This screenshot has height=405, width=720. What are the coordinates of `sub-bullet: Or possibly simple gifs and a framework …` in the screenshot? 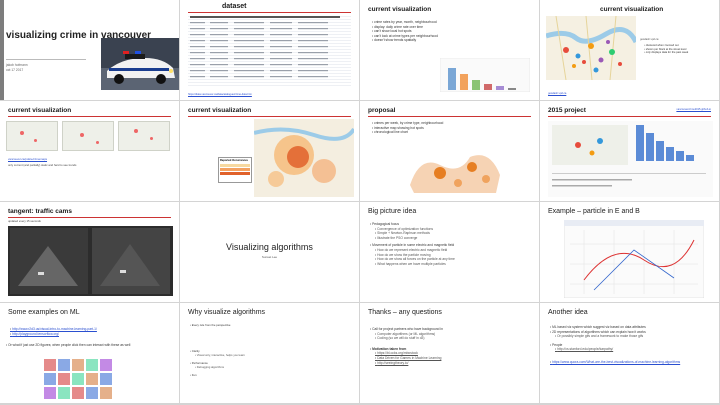 It's located at (632, 336).